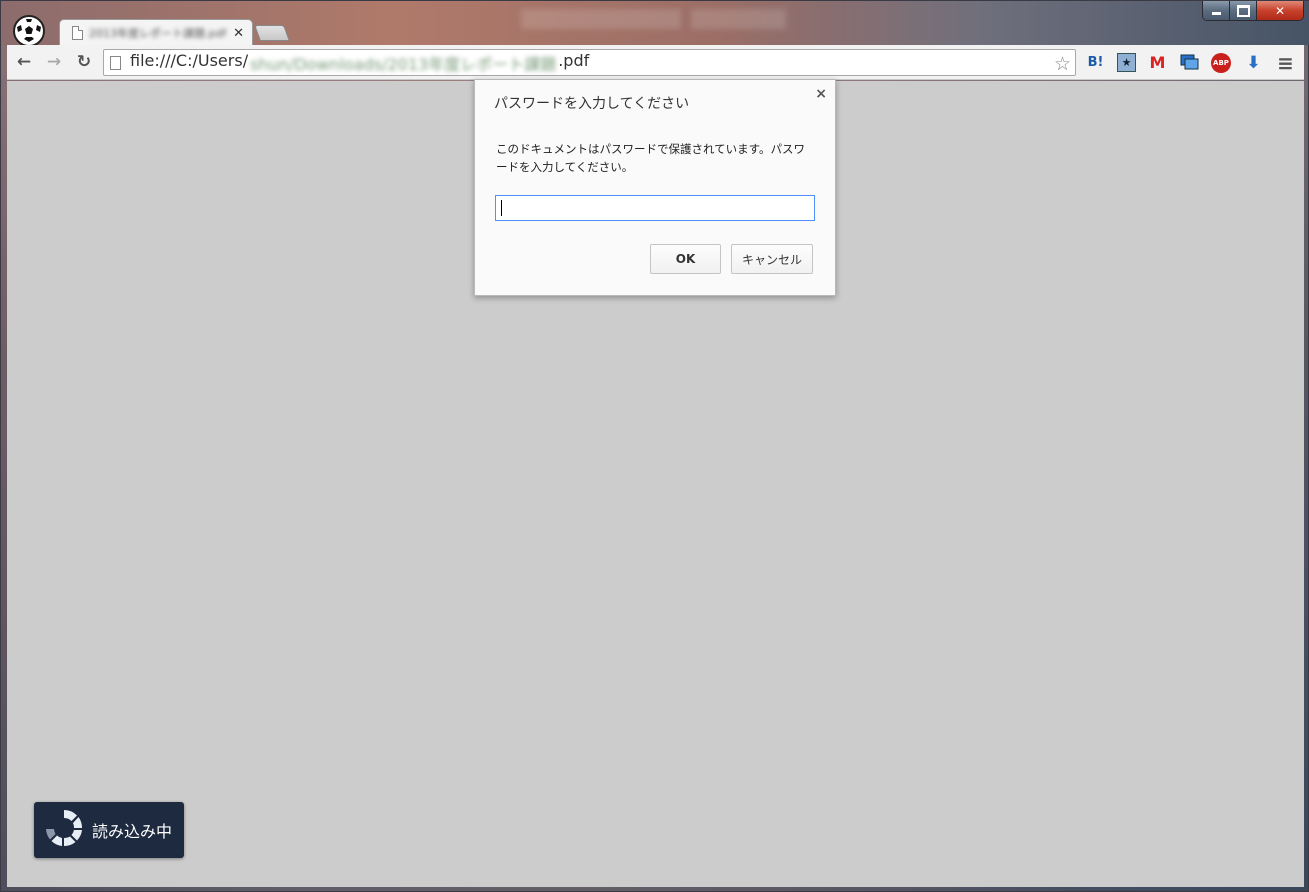 This screenshot has width=1309, height=892. What do you see at coordinates (685, 259) in the screenshot?
I see `ok-button: OK` at bounding box center [685, 259].